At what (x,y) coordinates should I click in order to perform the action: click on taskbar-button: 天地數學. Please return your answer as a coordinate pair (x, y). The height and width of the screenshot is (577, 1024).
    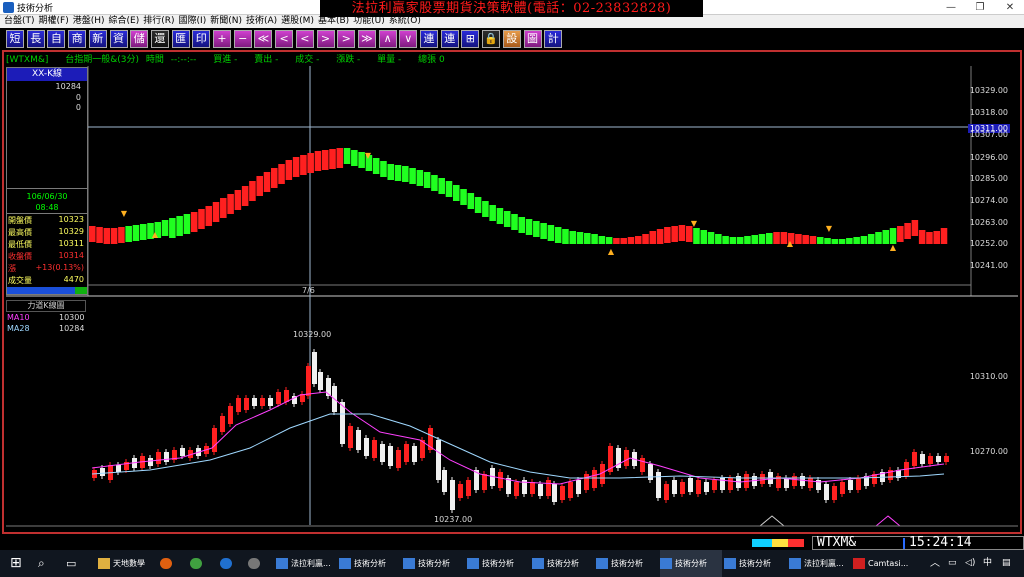
    Looking at the image, I should click on (129, 563).